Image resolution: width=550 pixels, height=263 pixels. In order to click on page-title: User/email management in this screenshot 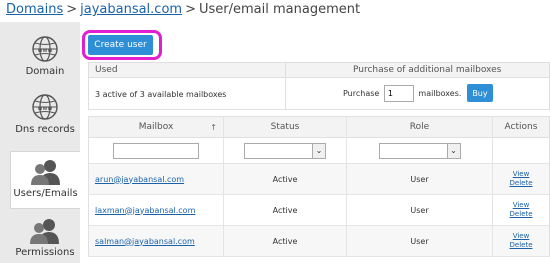, I will do `click(279, 9)`.